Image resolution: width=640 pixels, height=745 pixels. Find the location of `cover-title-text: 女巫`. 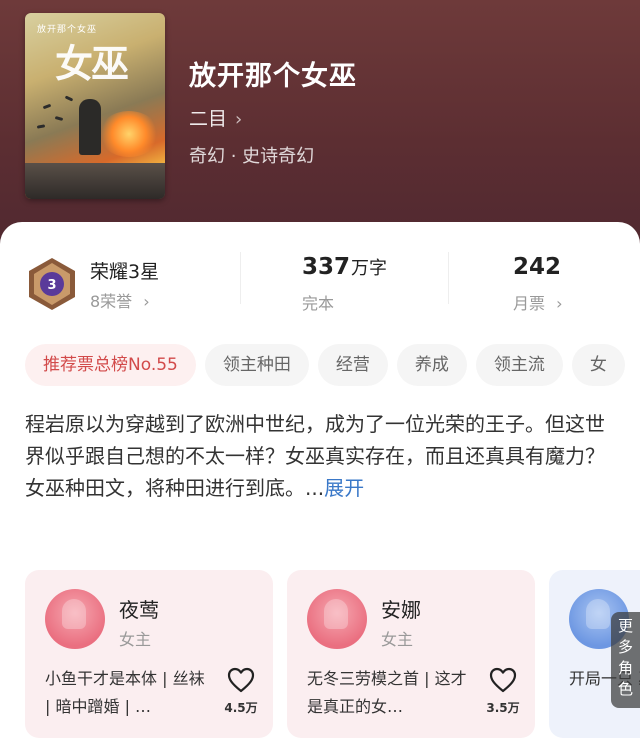

cover-title-text: 女巫 is located at coordinates (92, 63).